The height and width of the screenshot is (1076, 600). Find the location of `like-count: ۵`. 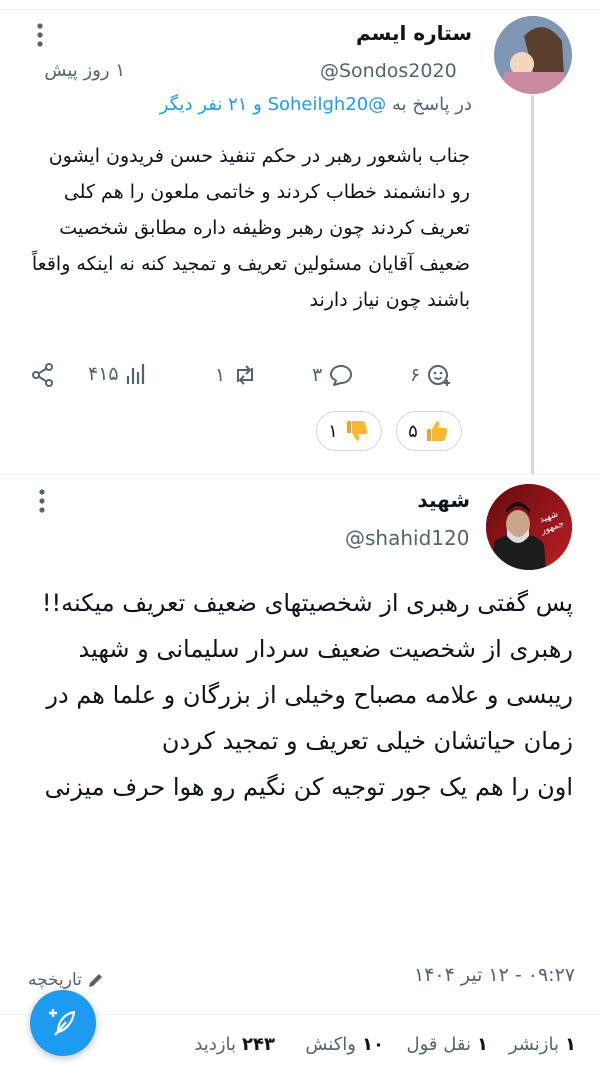

like-count: ۵ is located at coordinates (413, 431).